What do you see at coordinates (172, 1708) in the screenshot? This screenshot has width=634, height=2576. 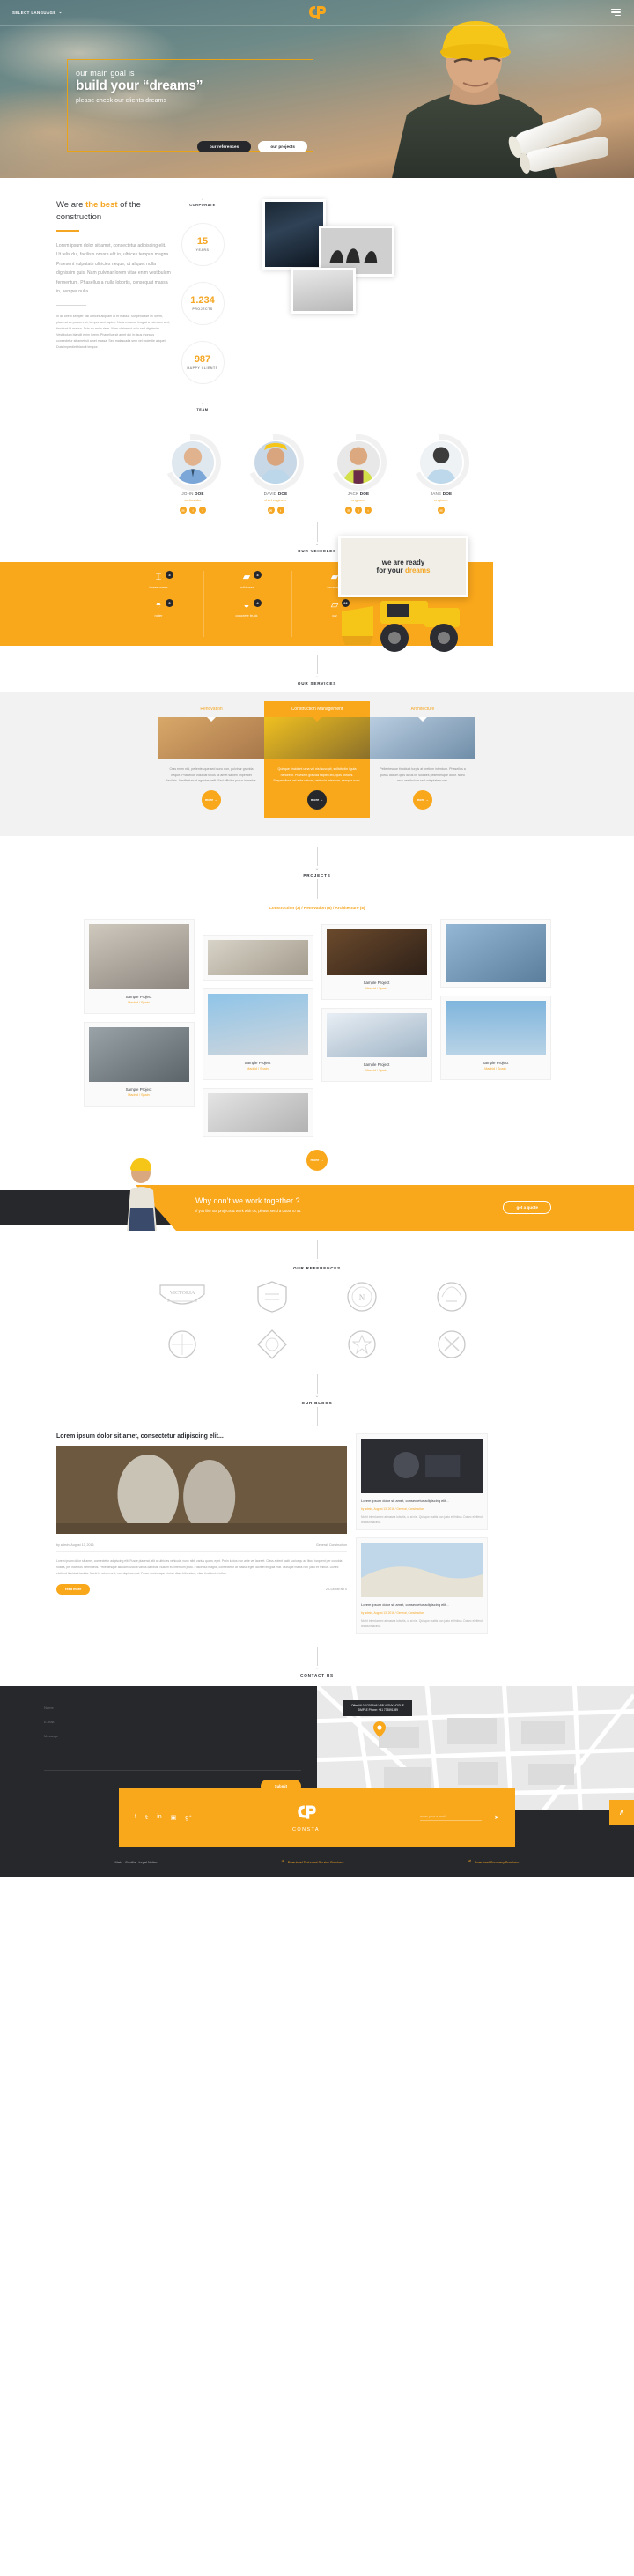 I see `name-field: Name` at bounding box center [172, 1708].